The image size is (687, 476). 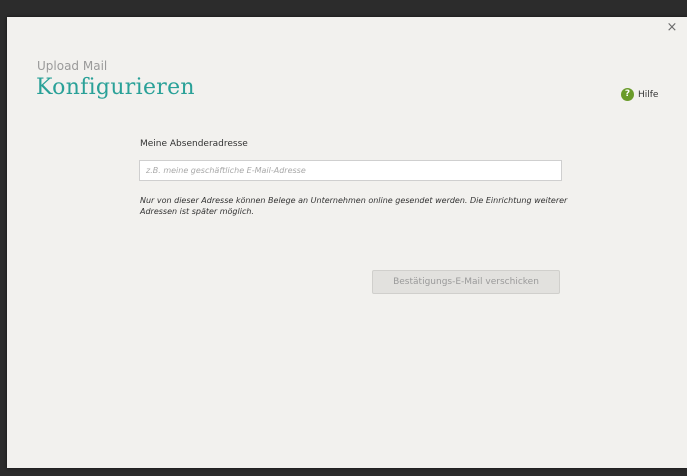 What do you see at coordinates (72, 66) in the screenshot?
I see `dialog-subtitle: Upload Mail` at bounding box center [72, 66].